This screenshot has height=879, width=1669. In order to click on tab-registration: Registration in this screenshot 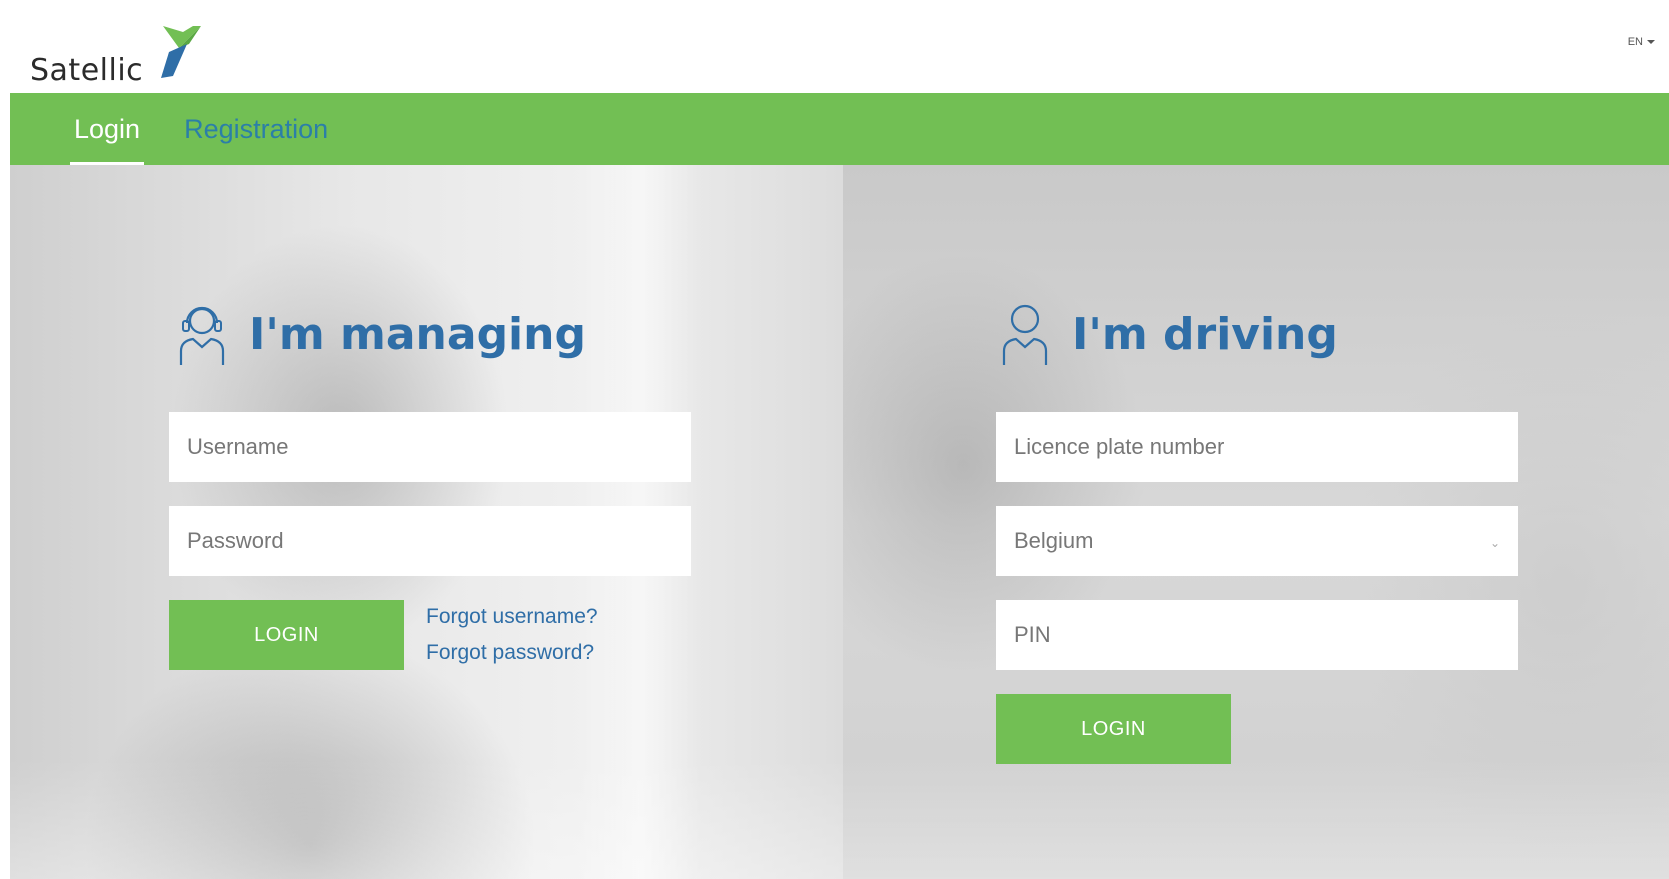, I will do `click(256, 129)`.